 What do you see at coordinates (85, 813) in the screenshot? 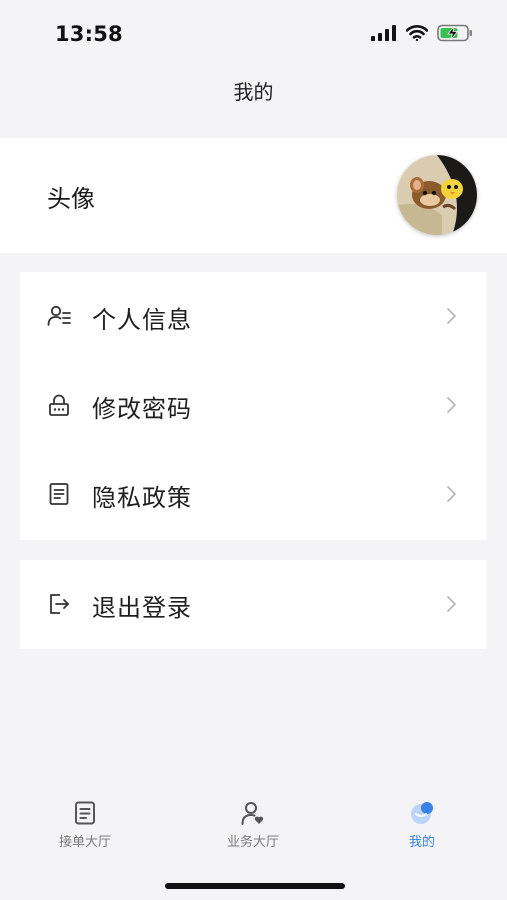
I see `order-list-icon` at bounding box center [85, 813].